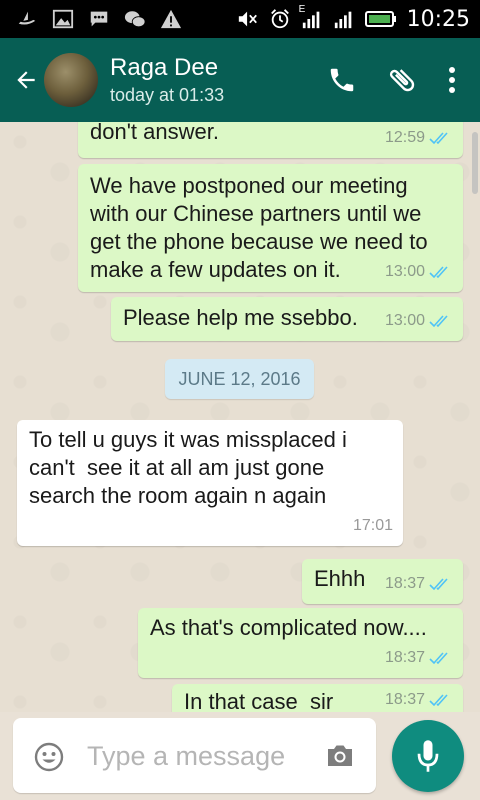 The width and height of the screenshot is (480, 800). Describe the element at coordinates (49, 757) in the screenshot. I see `emoji-icon` at that location.